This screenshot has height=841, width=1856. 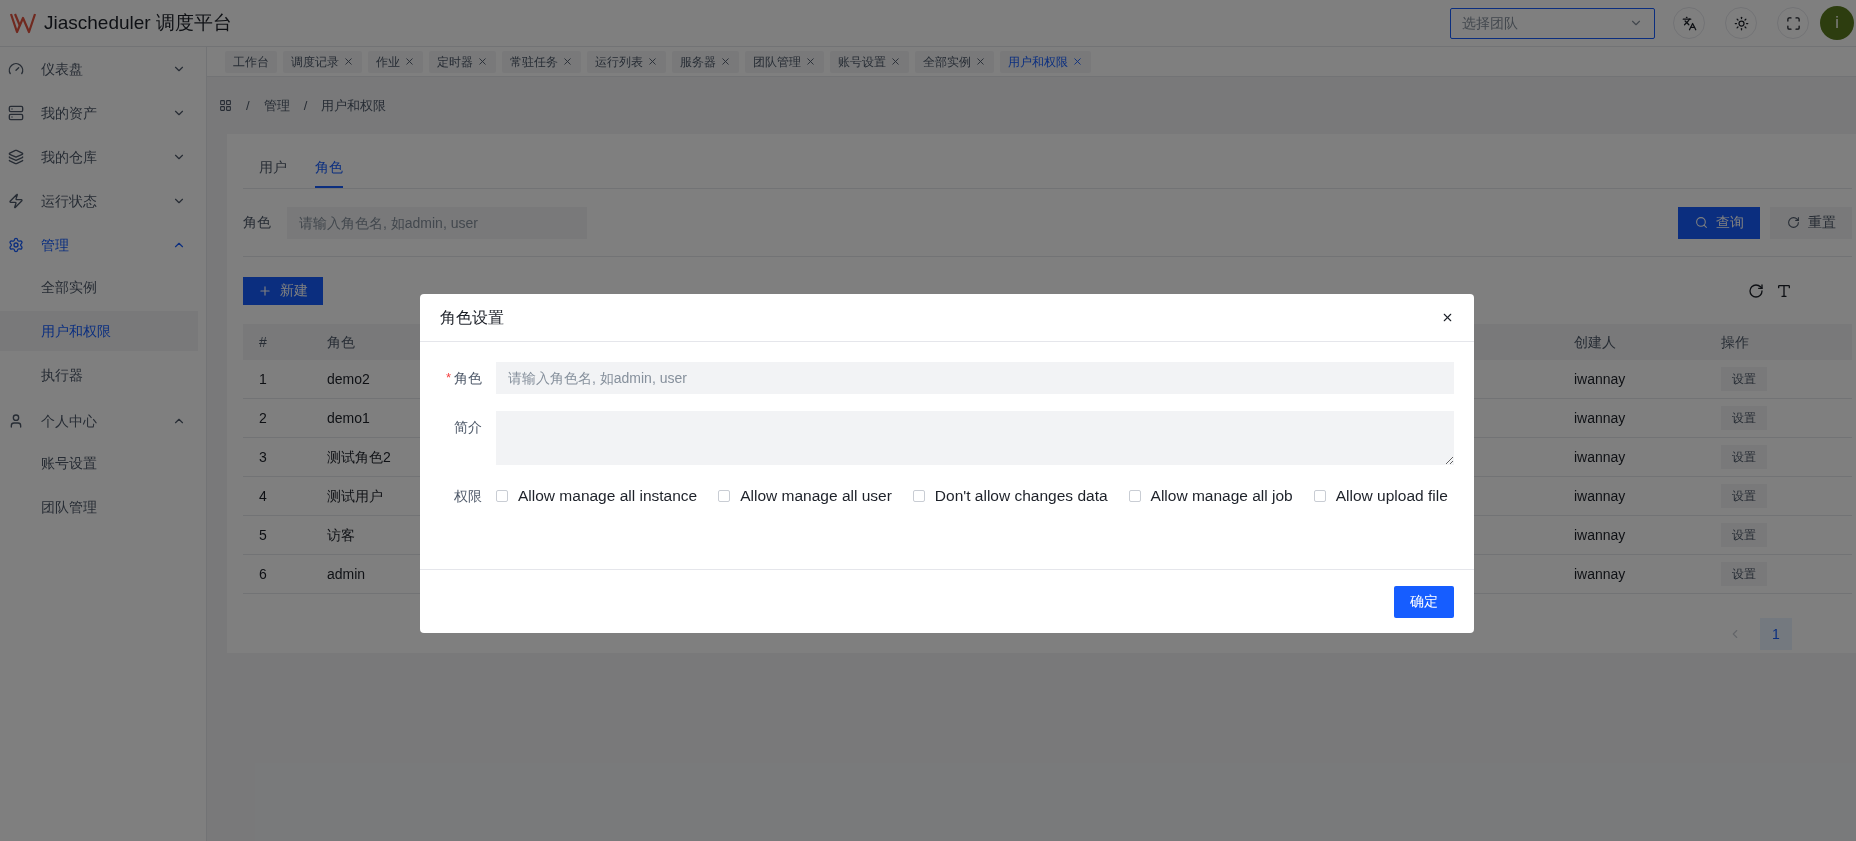 What do you see at coordinates (354, 105) in the screenshot?
I see `breadcrumb-item: 用户和权限` at bounding box center [354, 105].